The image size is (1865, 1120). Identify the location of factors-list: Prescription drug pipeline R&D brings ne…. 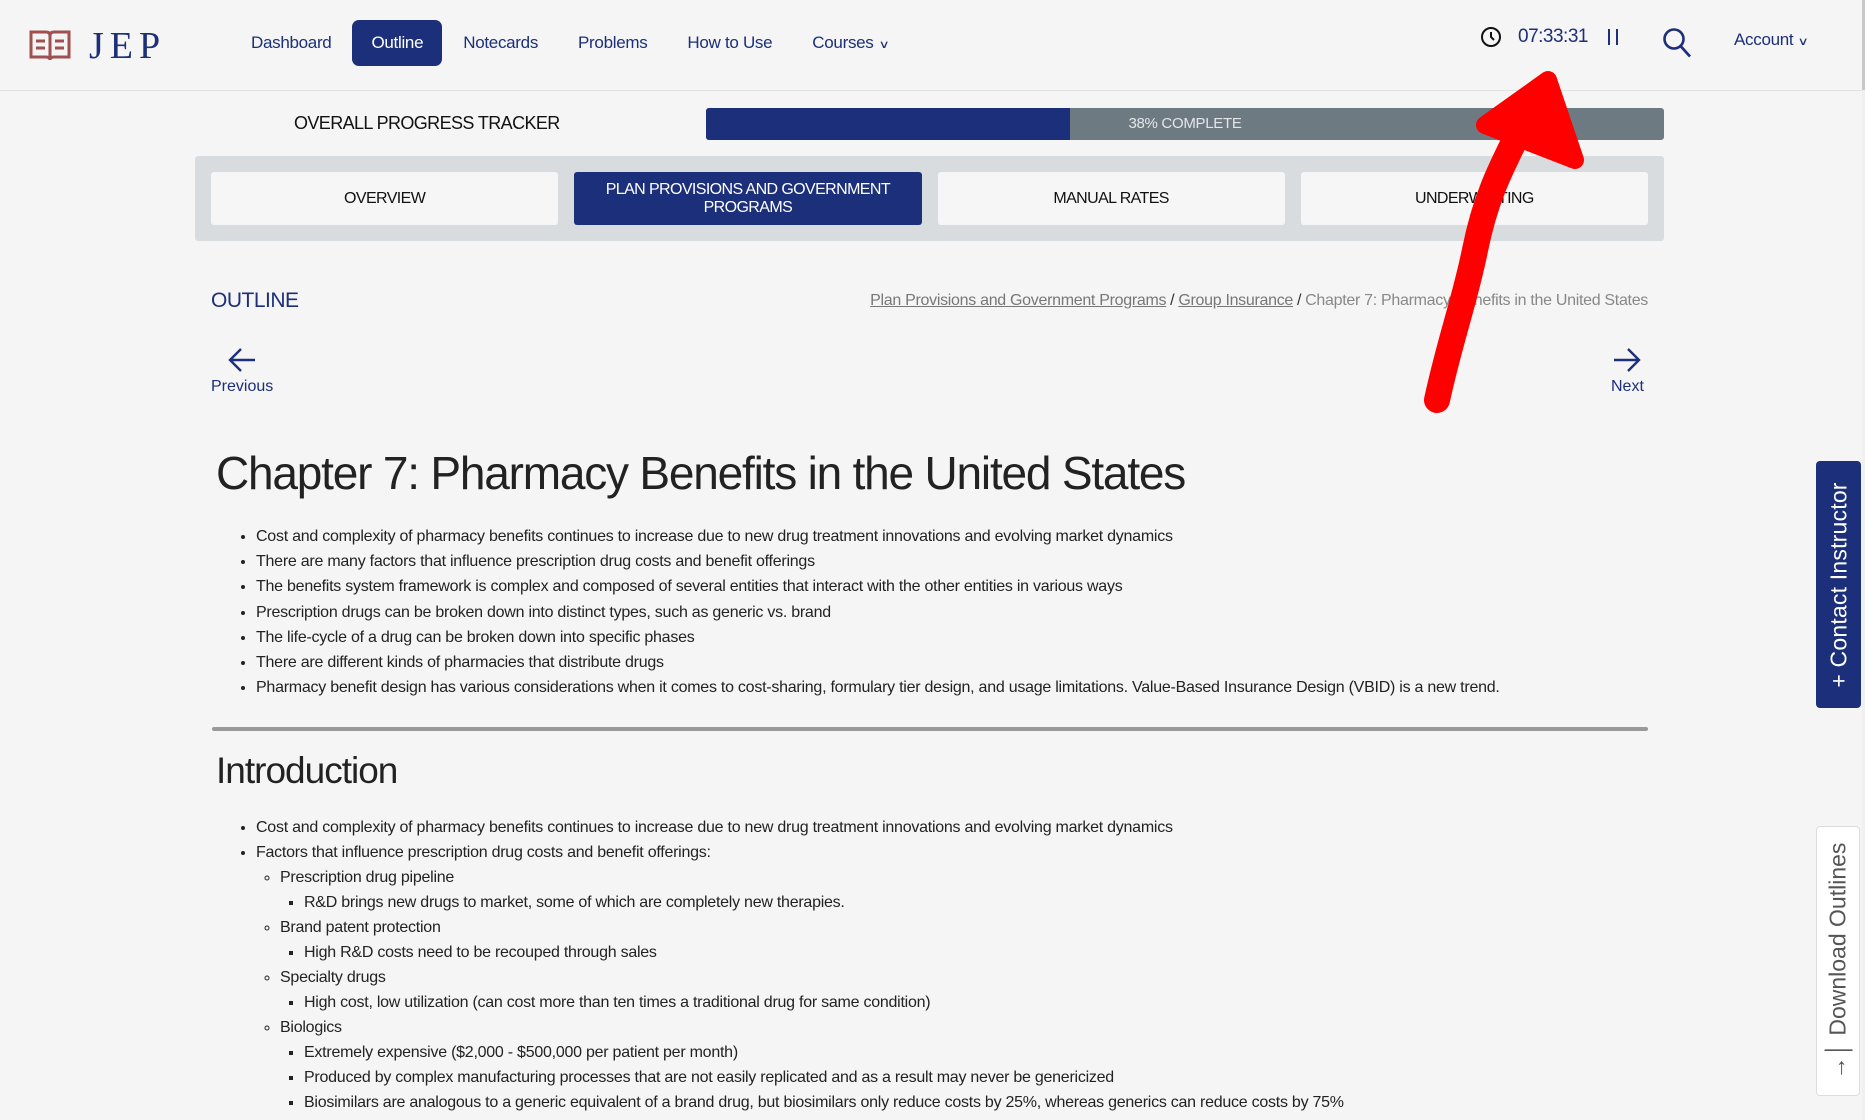
(812, 990).